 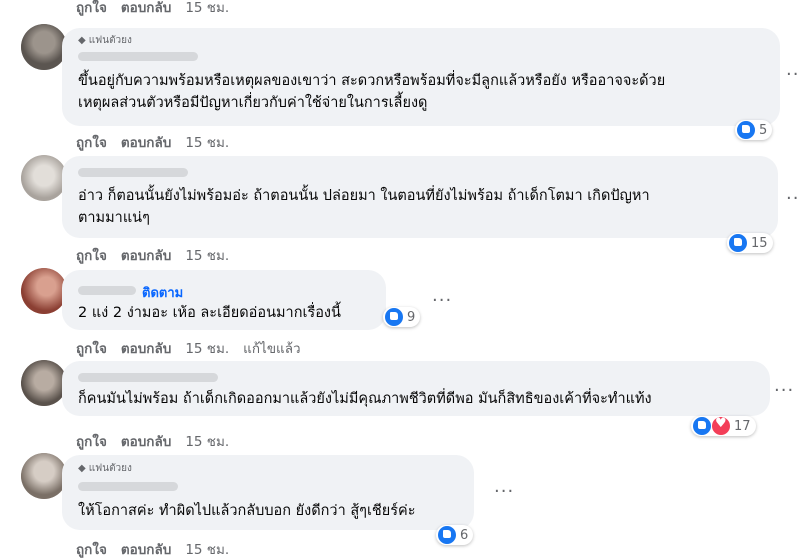 I want to click on reaction-summary: 9, so click(x=402, y=317).